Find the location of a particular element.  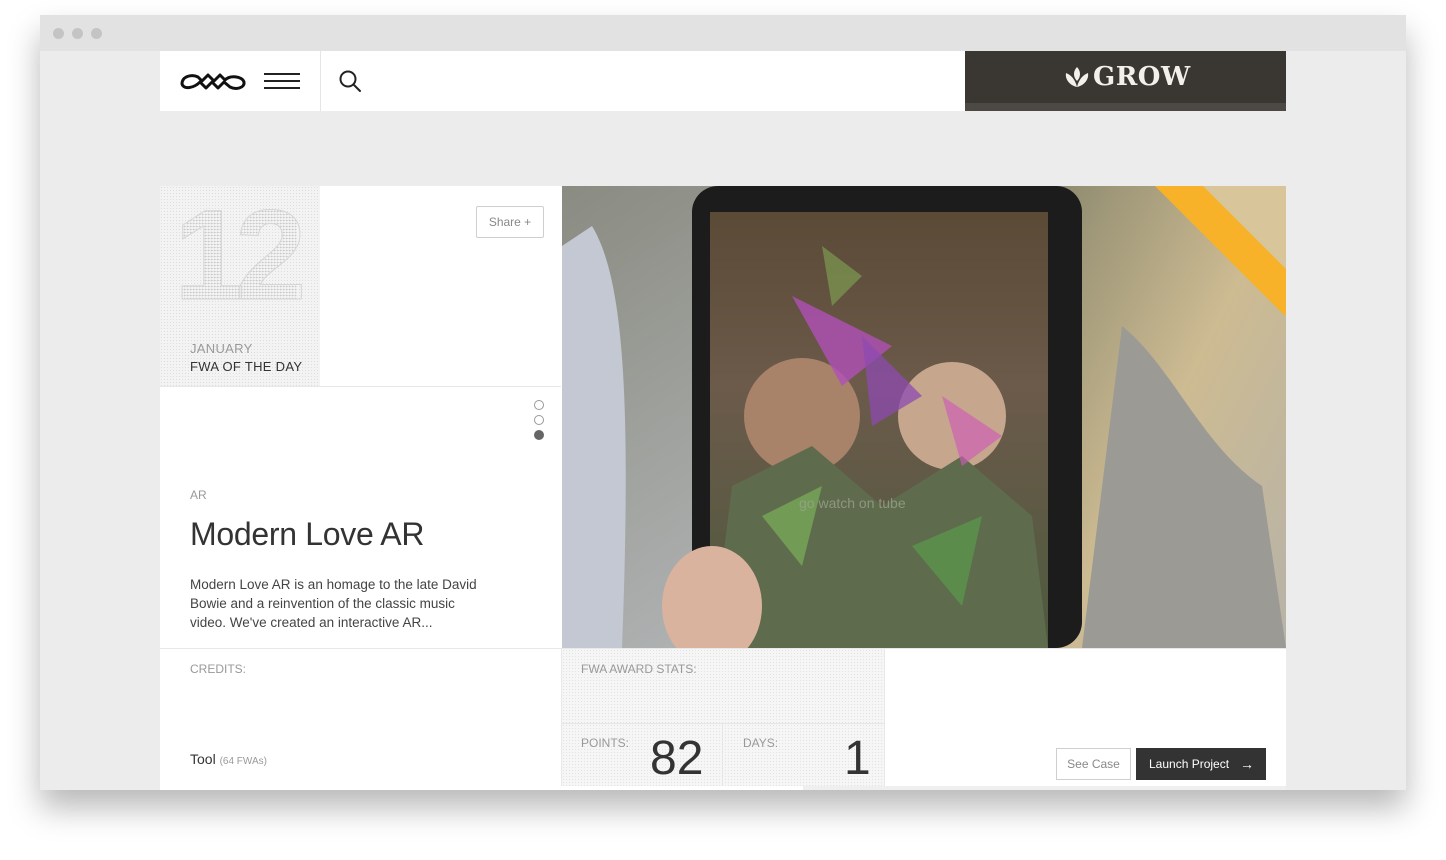

horizontal-scrollbar is located at coordinates (723, 788).